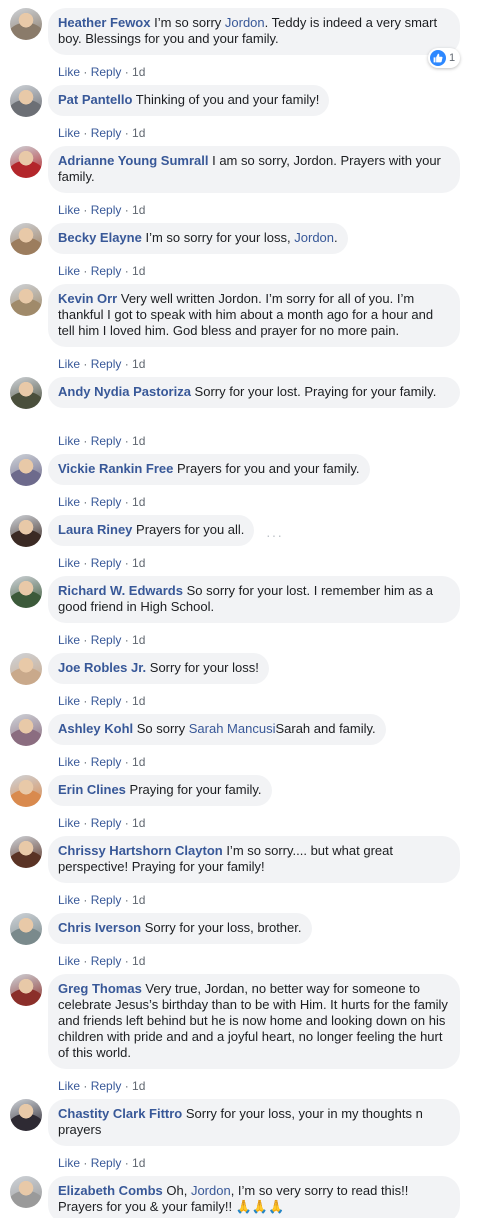  What do you see at coordinates (120, 590) in the screenshot?
I see `comment-author-link: Richard W. Edwards` at bounding box center [120, 590].